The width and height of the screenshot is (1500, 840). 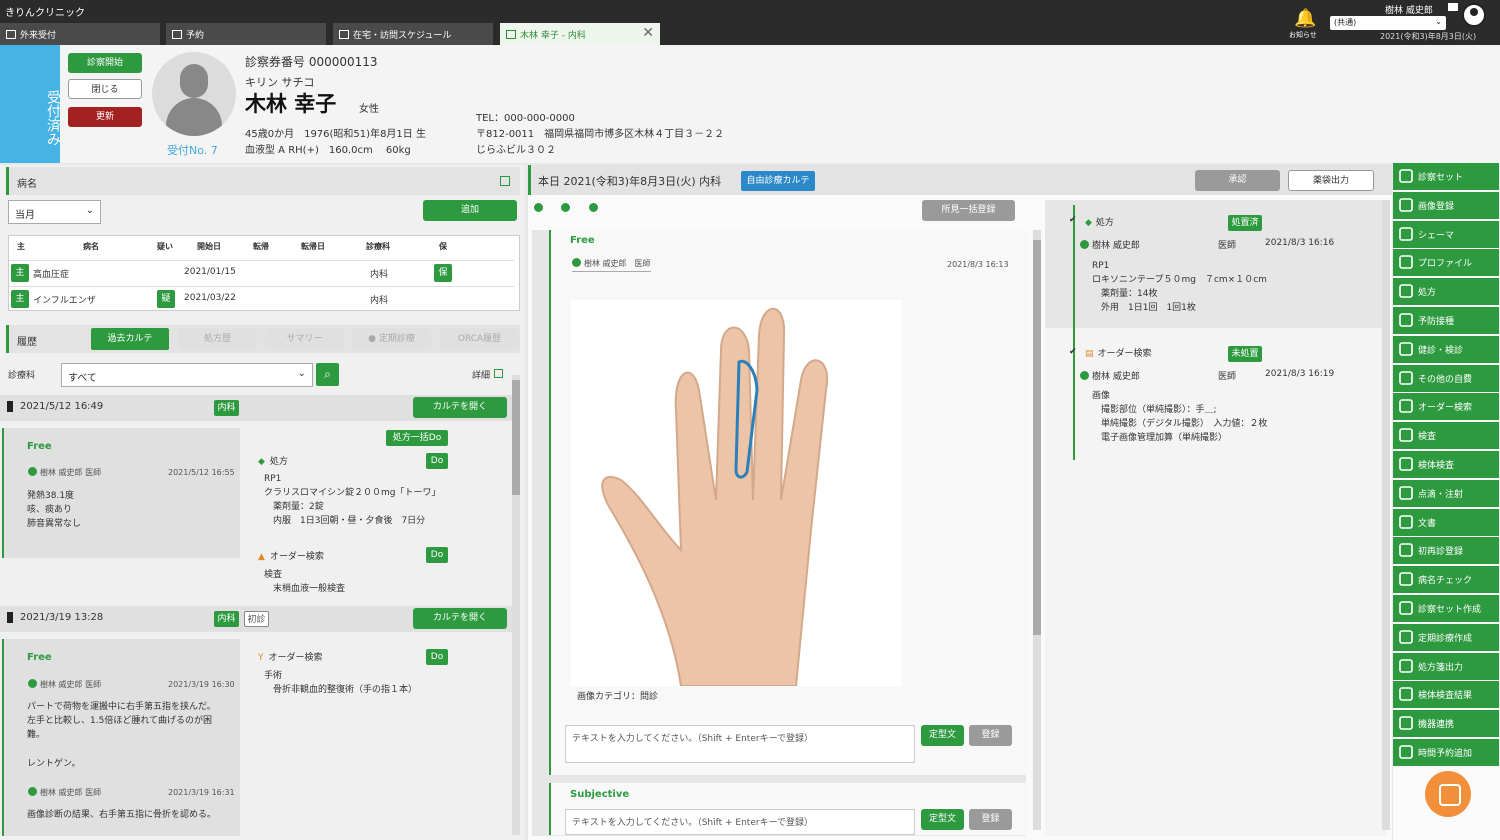 What do you see at coordinates (1446, 378) in the screenshot?
I see `side-menu-item: その他の自費` at bounding box center [1446, 378].